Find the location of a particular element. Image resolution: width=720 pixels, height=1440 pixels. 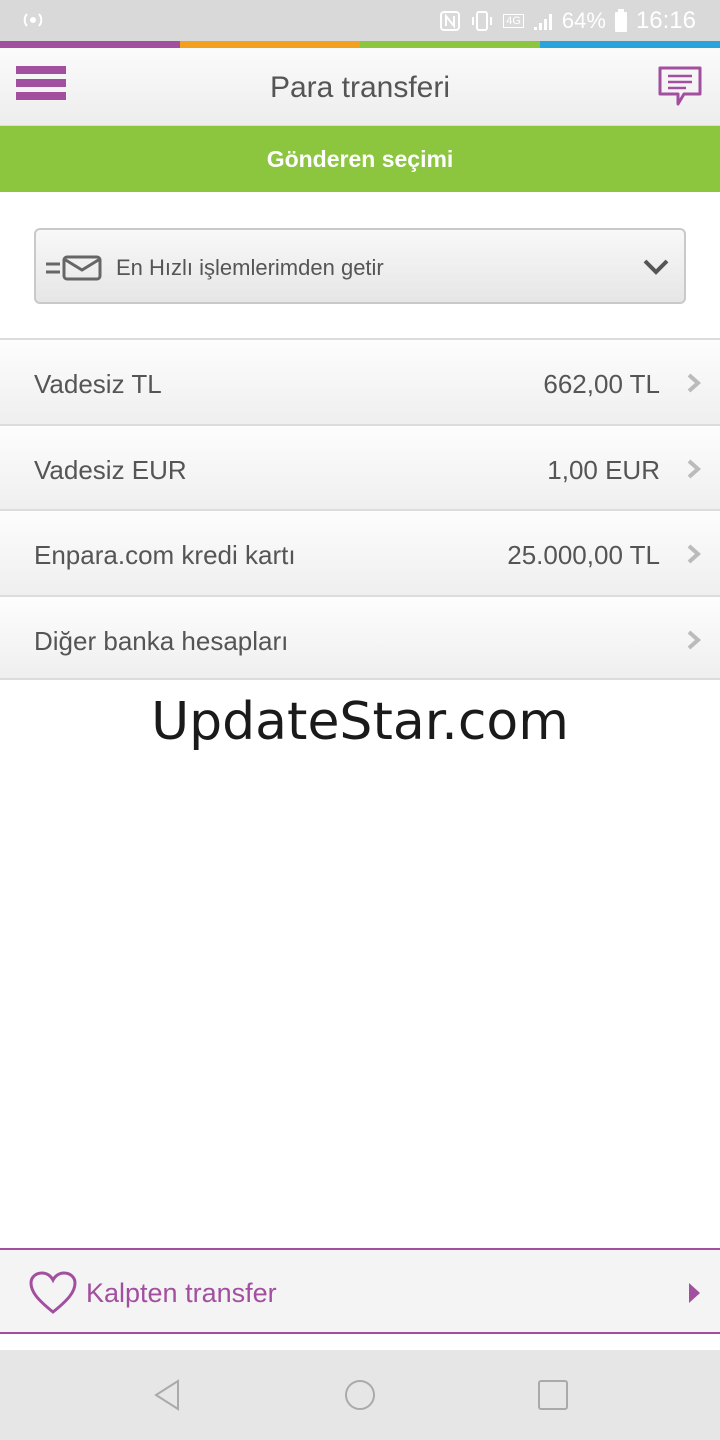

quick-transactions-dropdown: En Hızlı işlemlerimden getir is located at coordinates (360, 266).